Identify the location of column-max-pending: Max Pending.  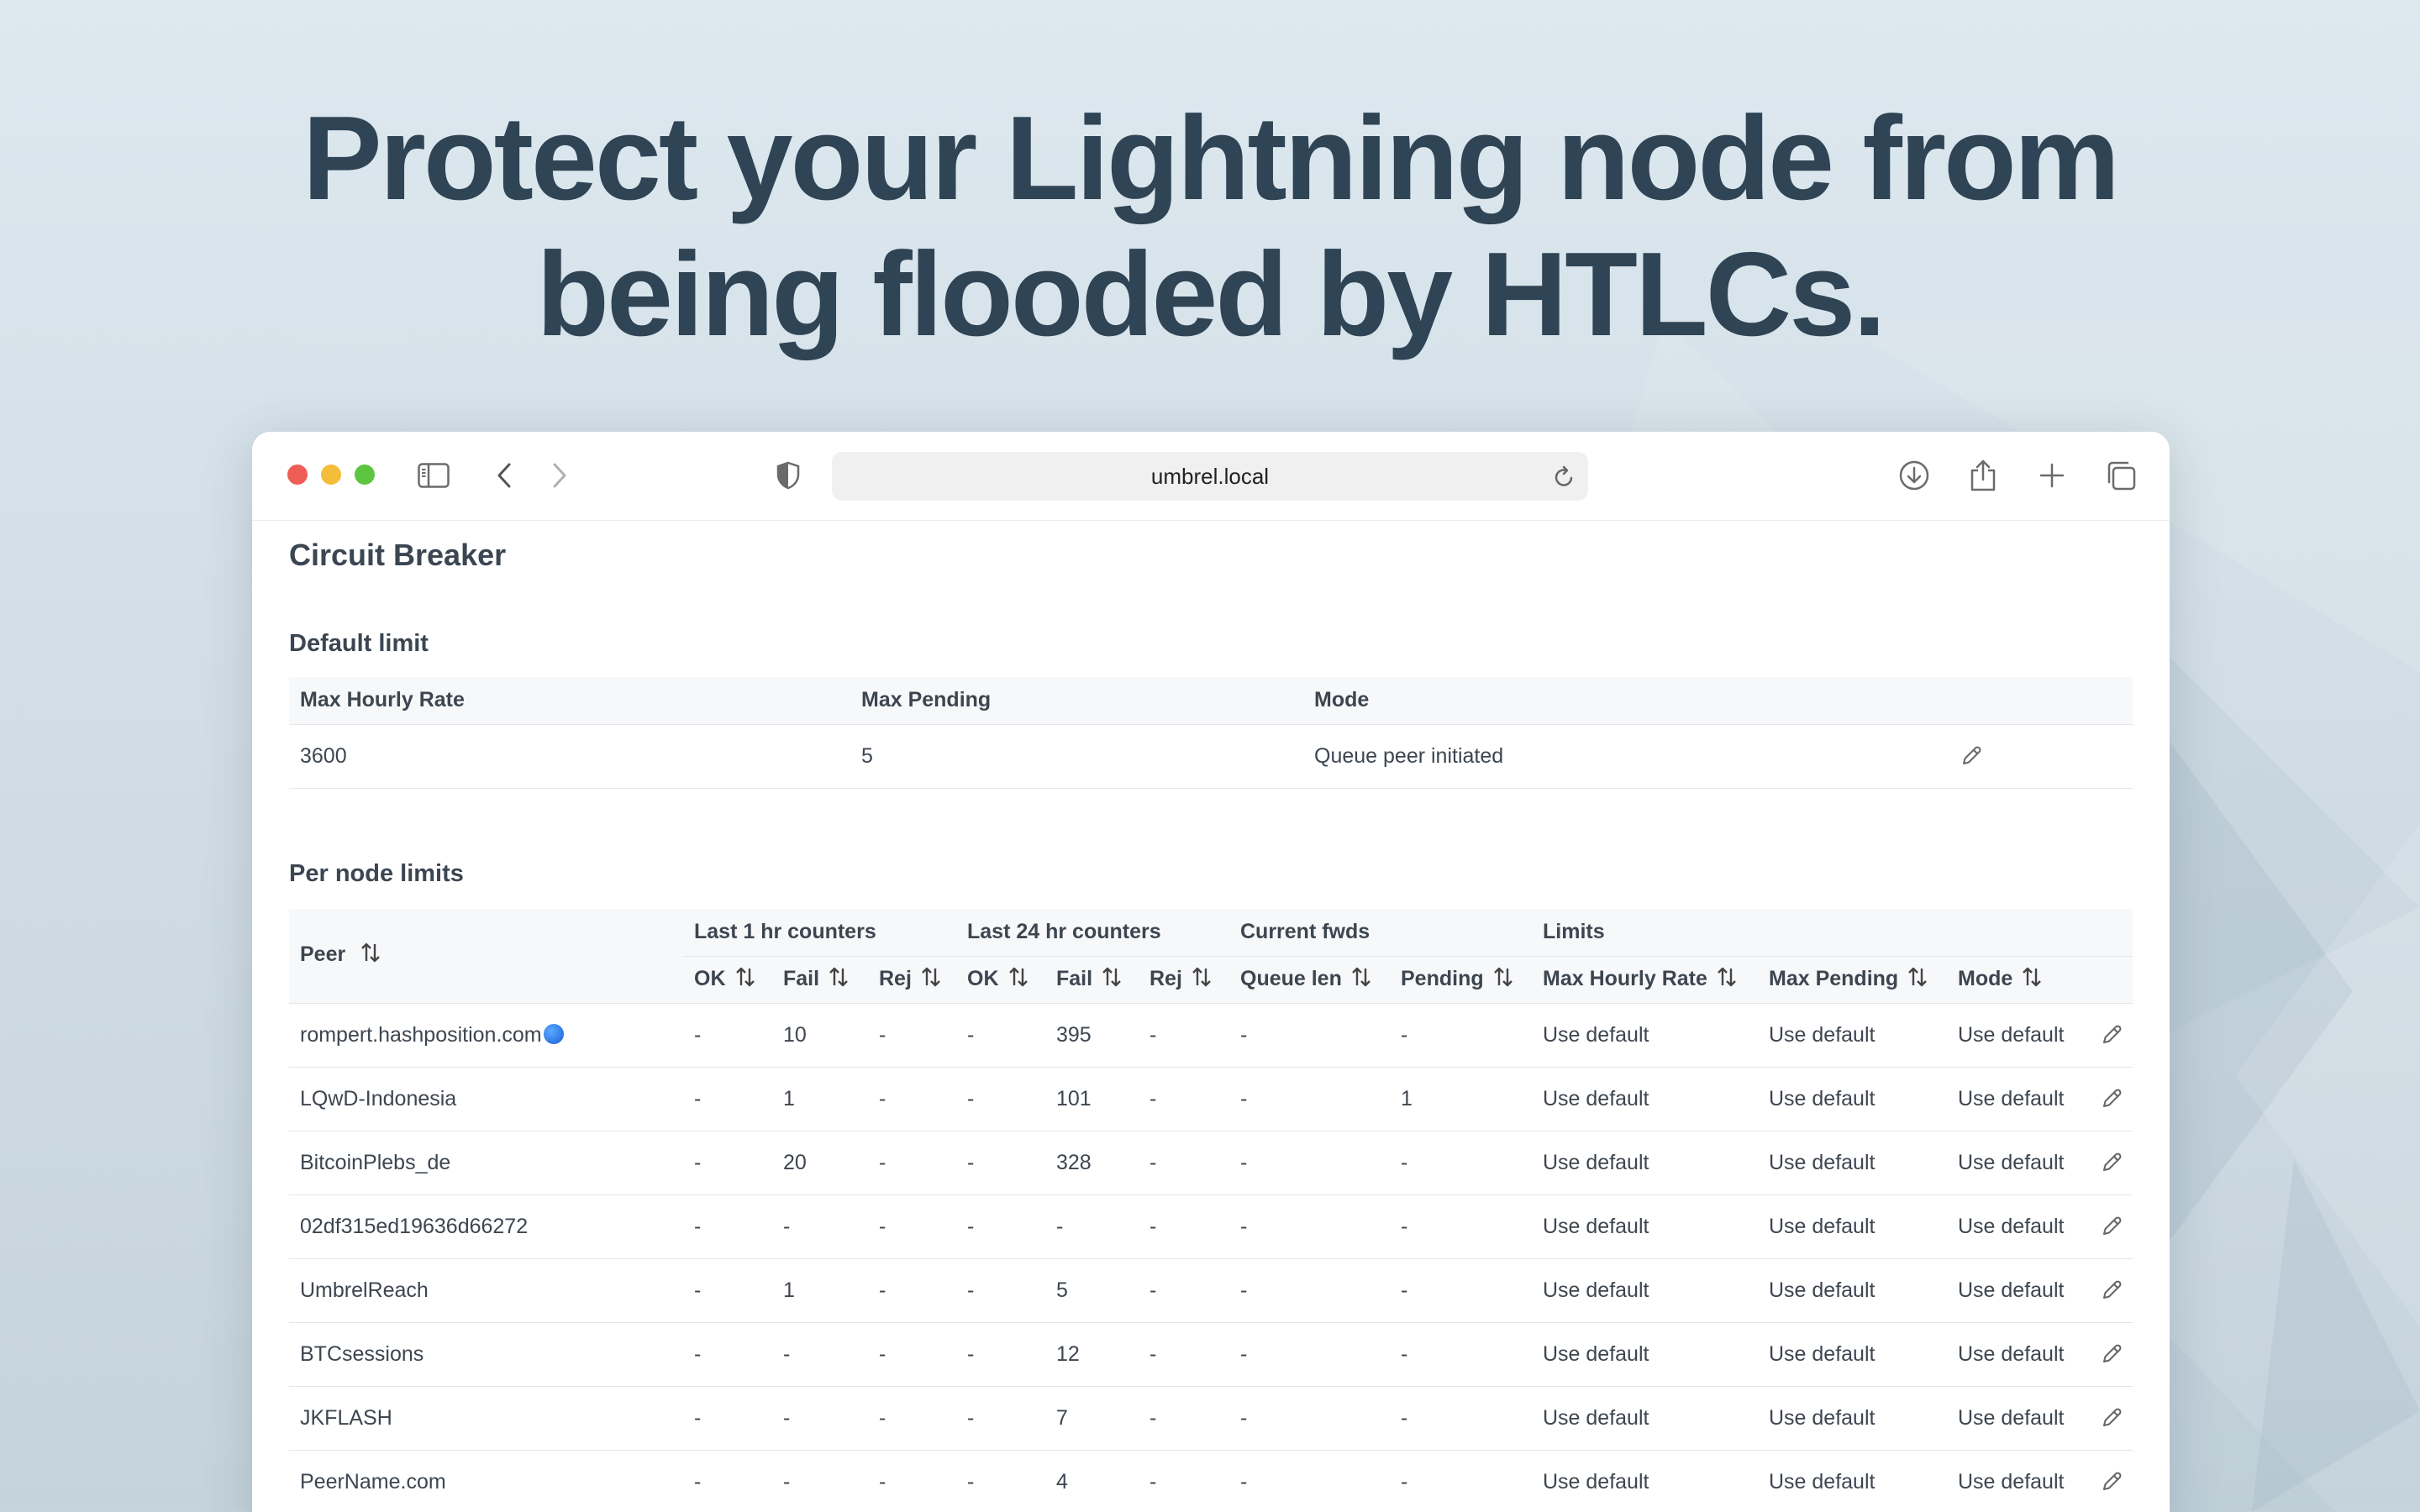
(1853, 979).